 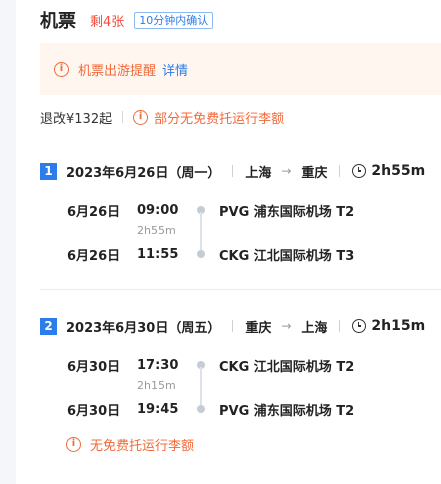 What do you see at coordinates (219, 119) in the screenshot?
I see `baggage-warning-text: 部分无免费托运行李额` at bounding box center [219, 119].